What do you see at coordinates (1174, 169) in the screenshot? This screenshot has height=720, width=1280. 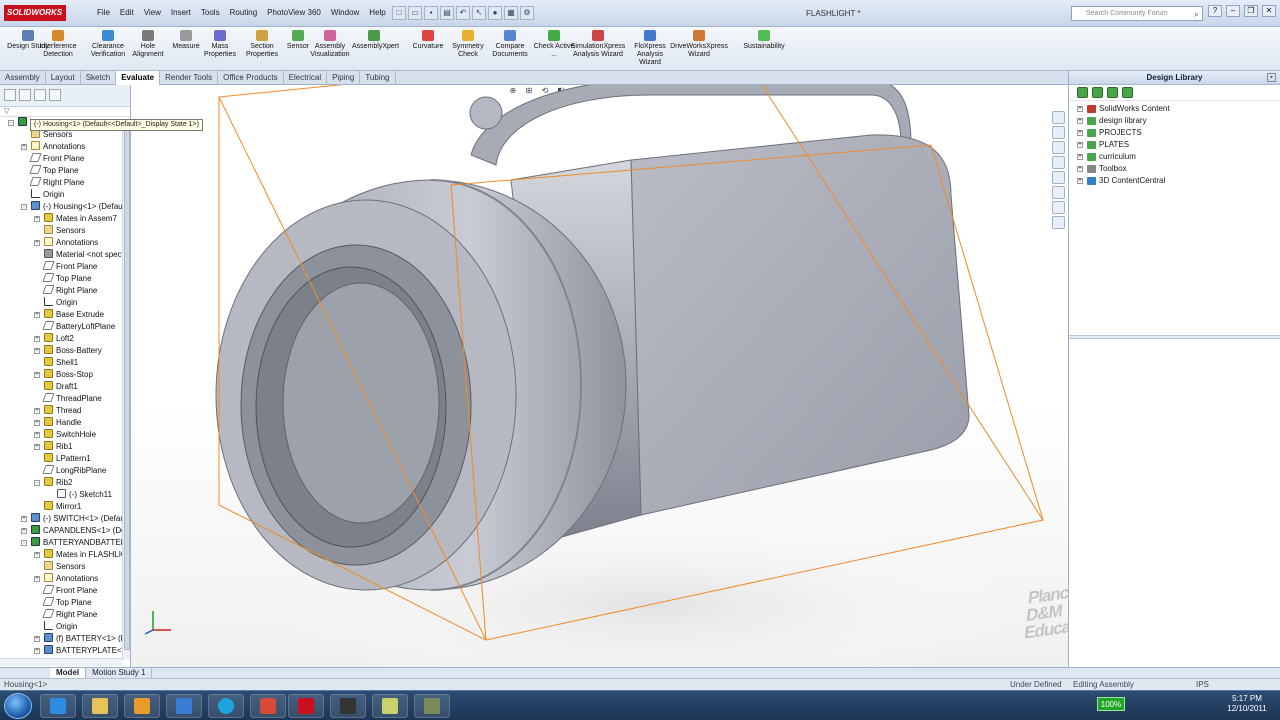 I see `design-library-item: + Toolbox` at bounding box center [1174, 169].